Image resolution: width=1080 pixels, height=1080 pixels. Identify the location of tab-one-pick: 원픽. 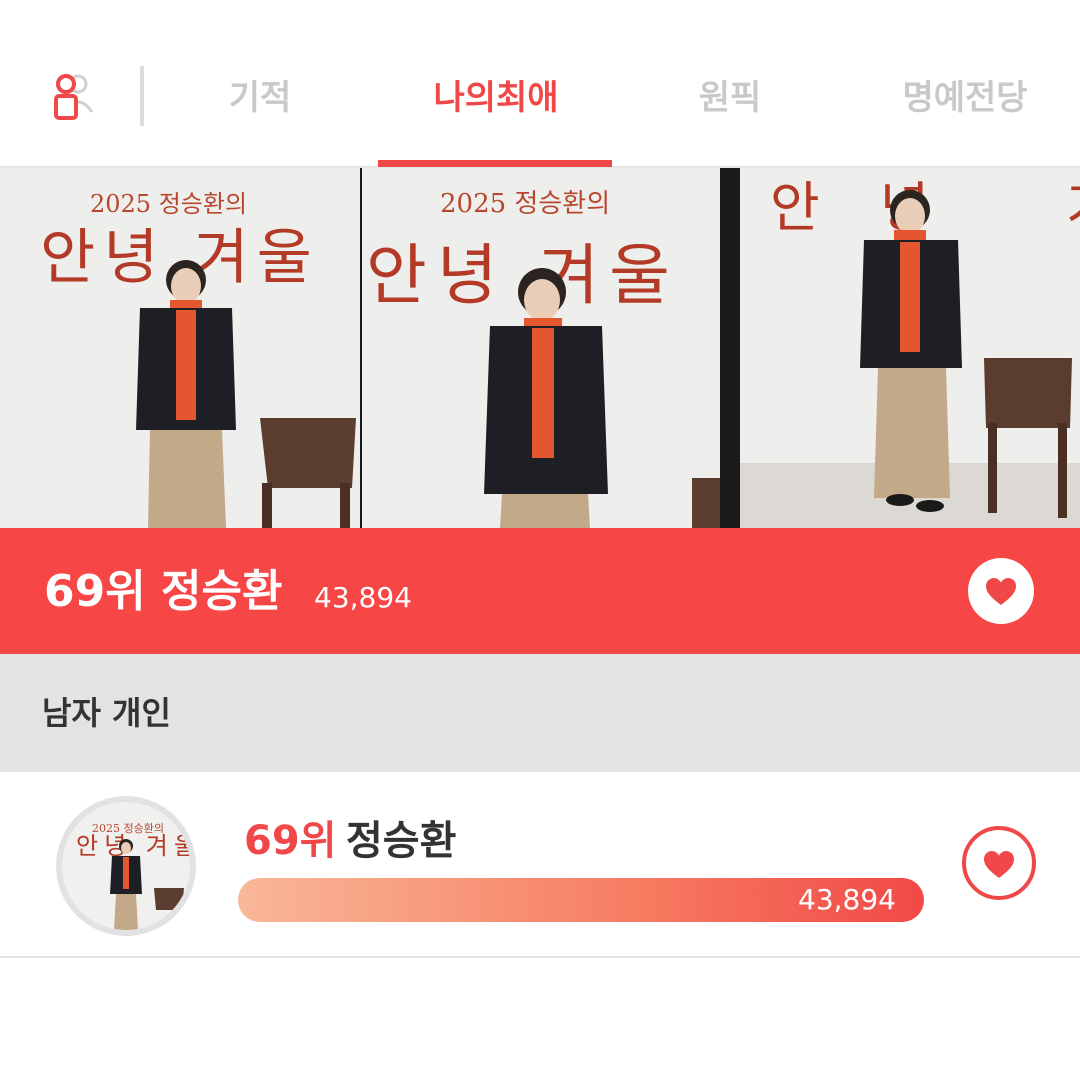
(730, 98).